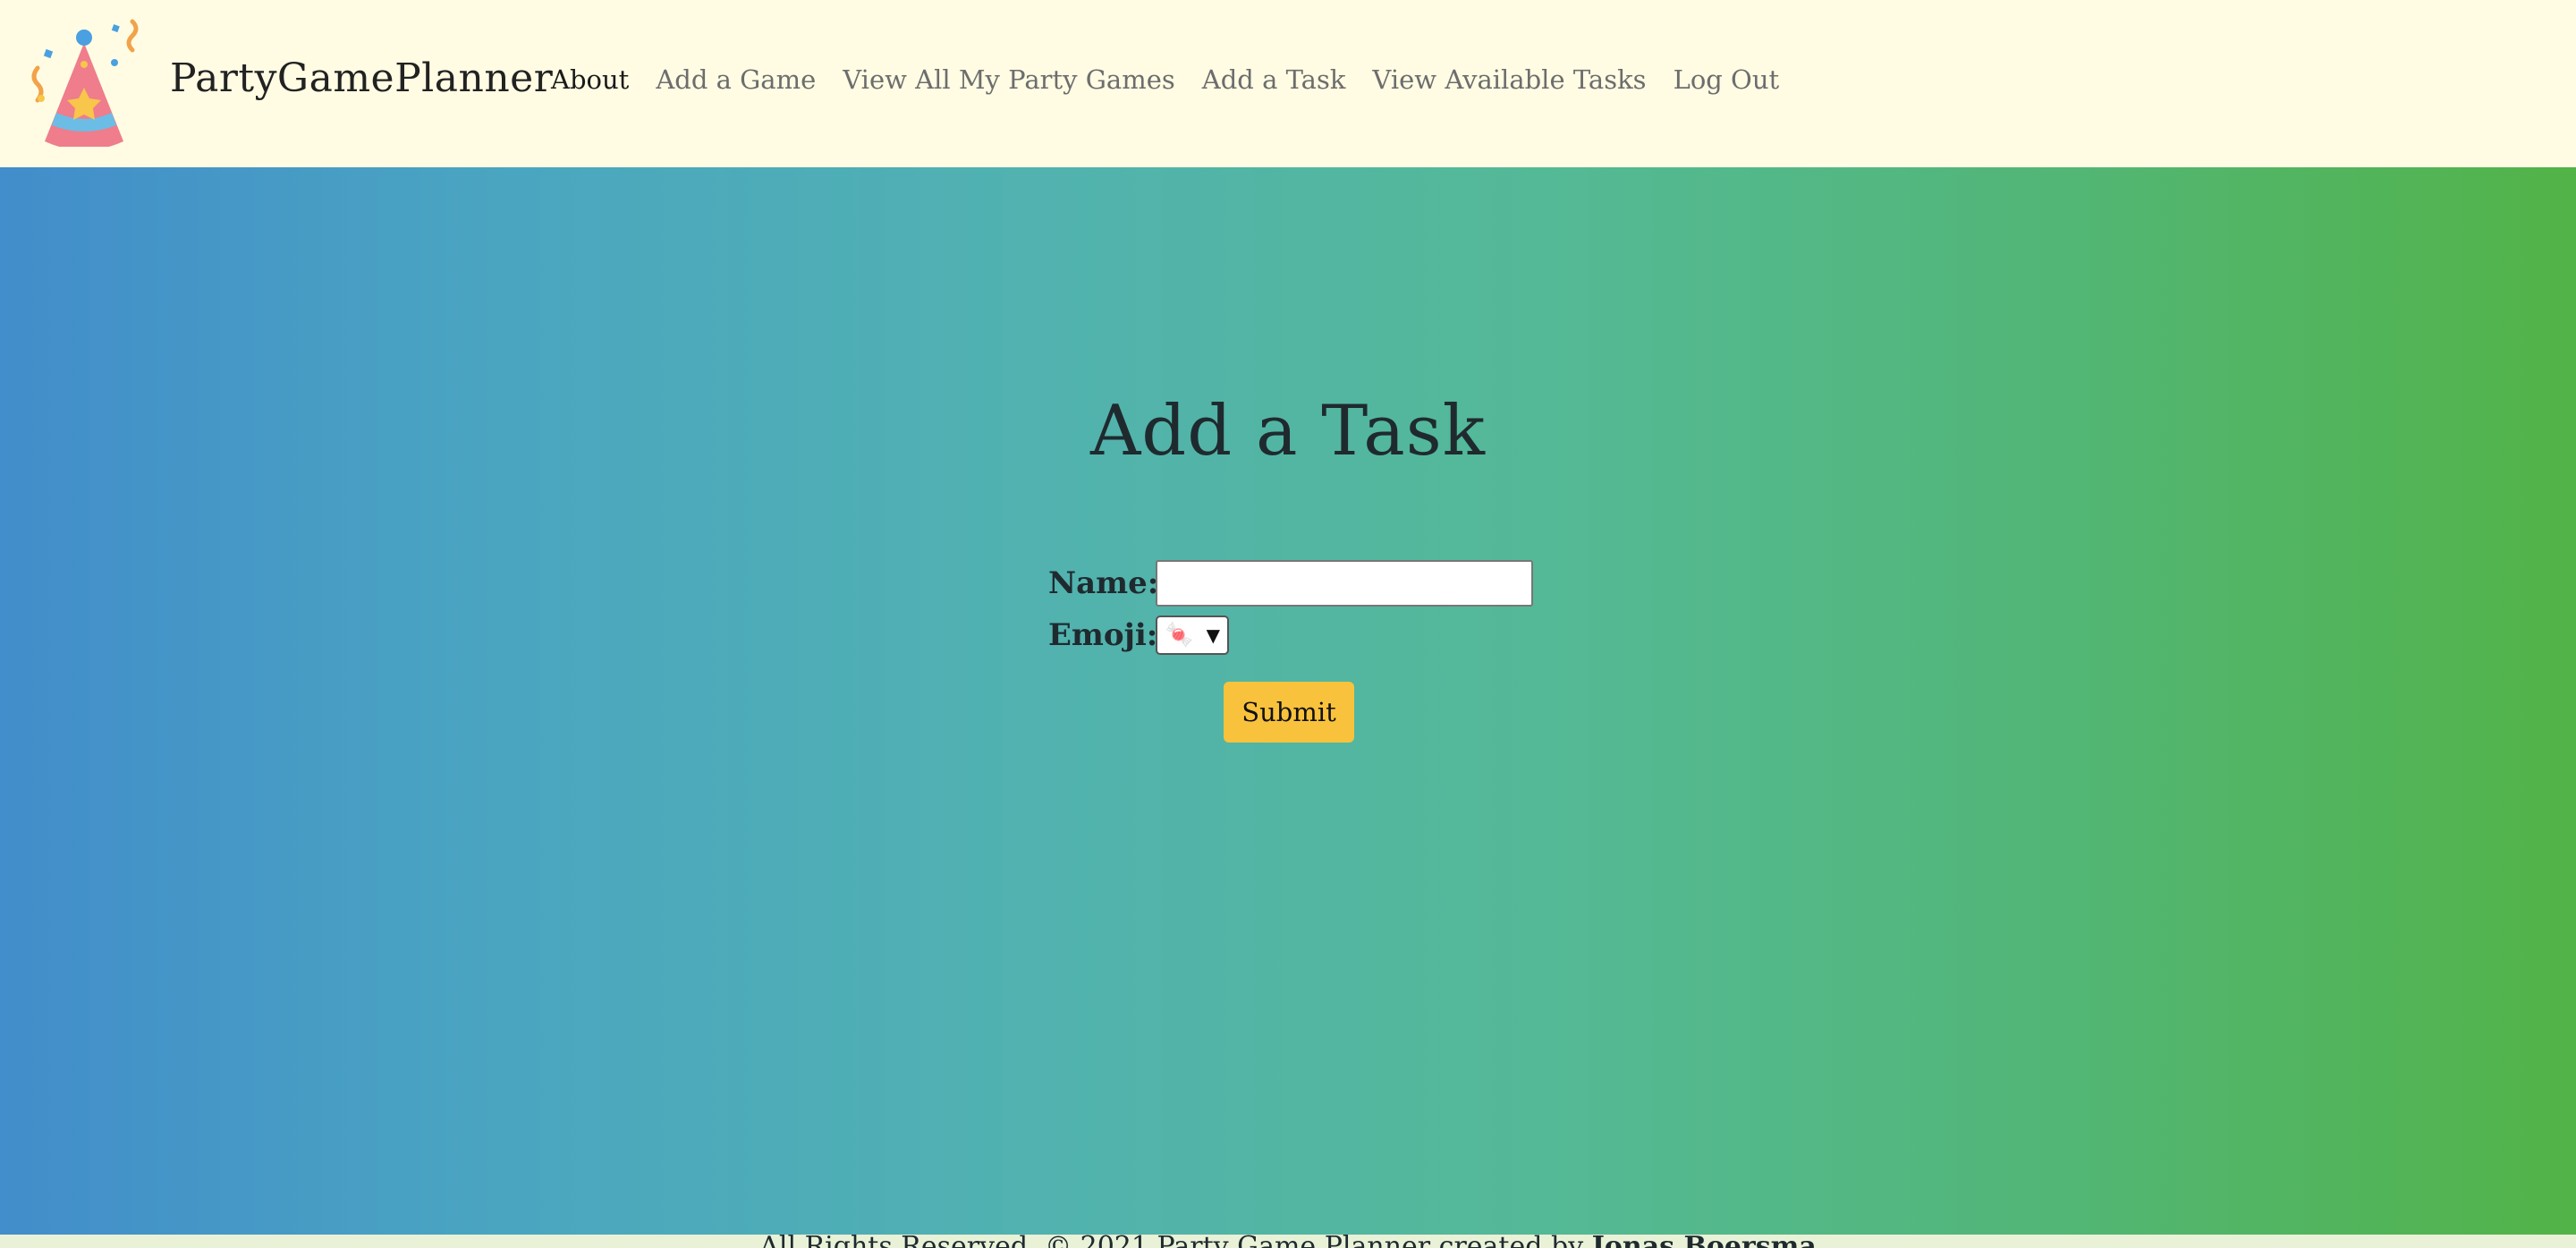  Describe the element at coordinates (83, 81) in the screenshot. I see `party-hat-icon` at that location.